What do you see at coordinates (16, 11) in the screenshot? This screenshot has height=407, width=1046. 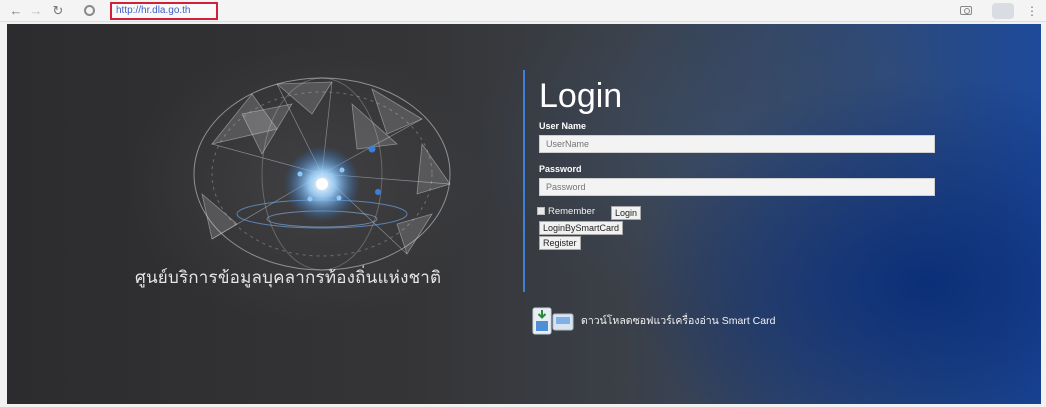 I see `back-arrow-icon: ←` at bounding box center [16, 11].